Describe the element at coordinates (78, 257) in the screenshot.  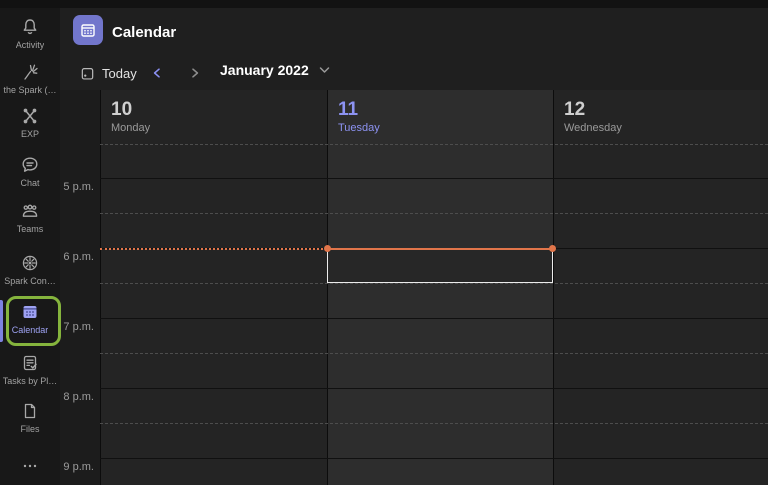
I see `time-label: 6 p.m.` at that location.